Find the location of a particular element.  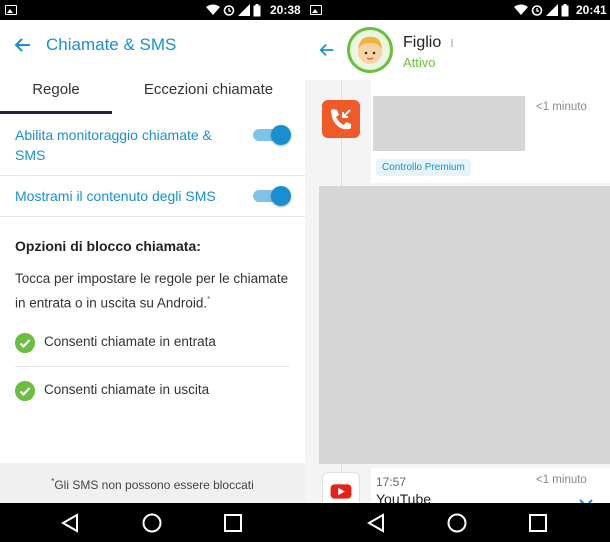

option-incoming-calls: Consenti chiamate in entrata is located at coordinates (152, 343).